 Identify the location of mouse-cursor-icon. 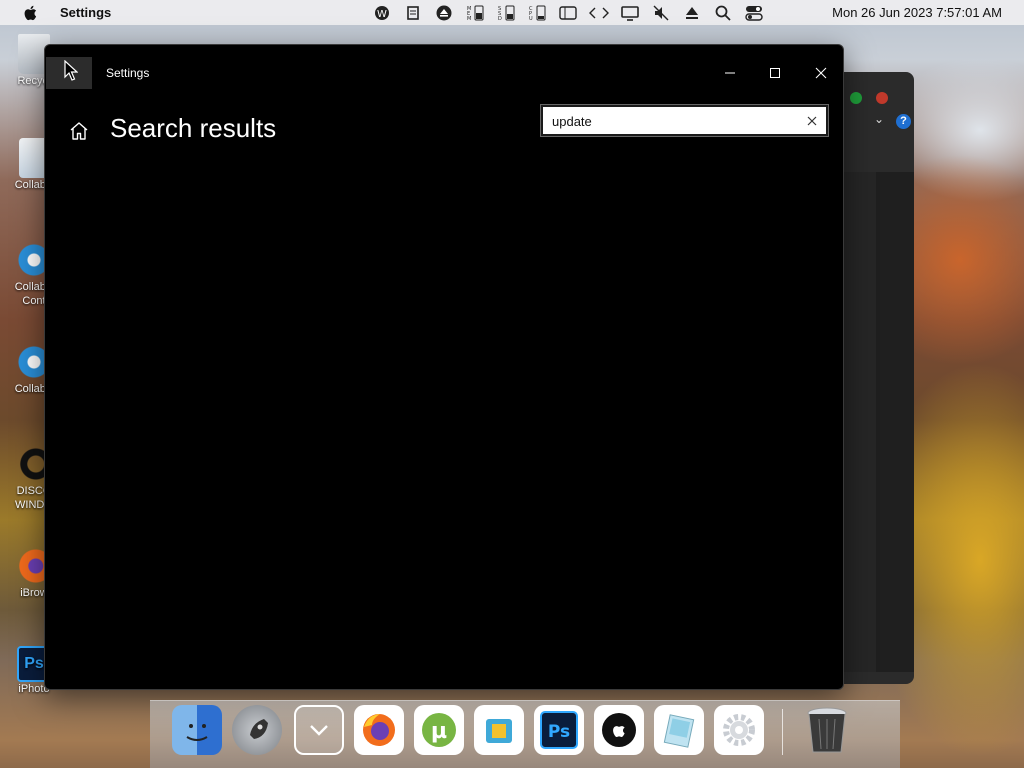
(71, 70).